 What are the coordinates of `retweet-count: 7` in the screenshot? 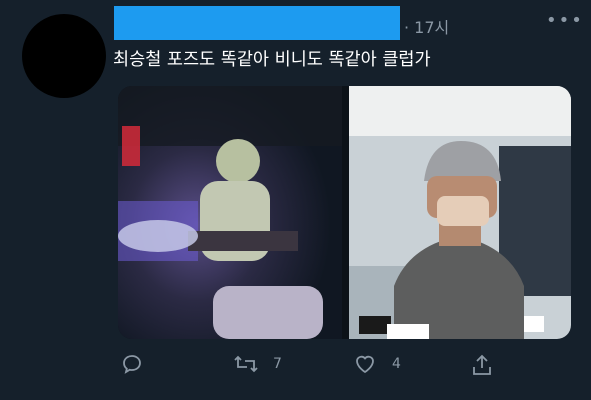 It's located at (277, 364).